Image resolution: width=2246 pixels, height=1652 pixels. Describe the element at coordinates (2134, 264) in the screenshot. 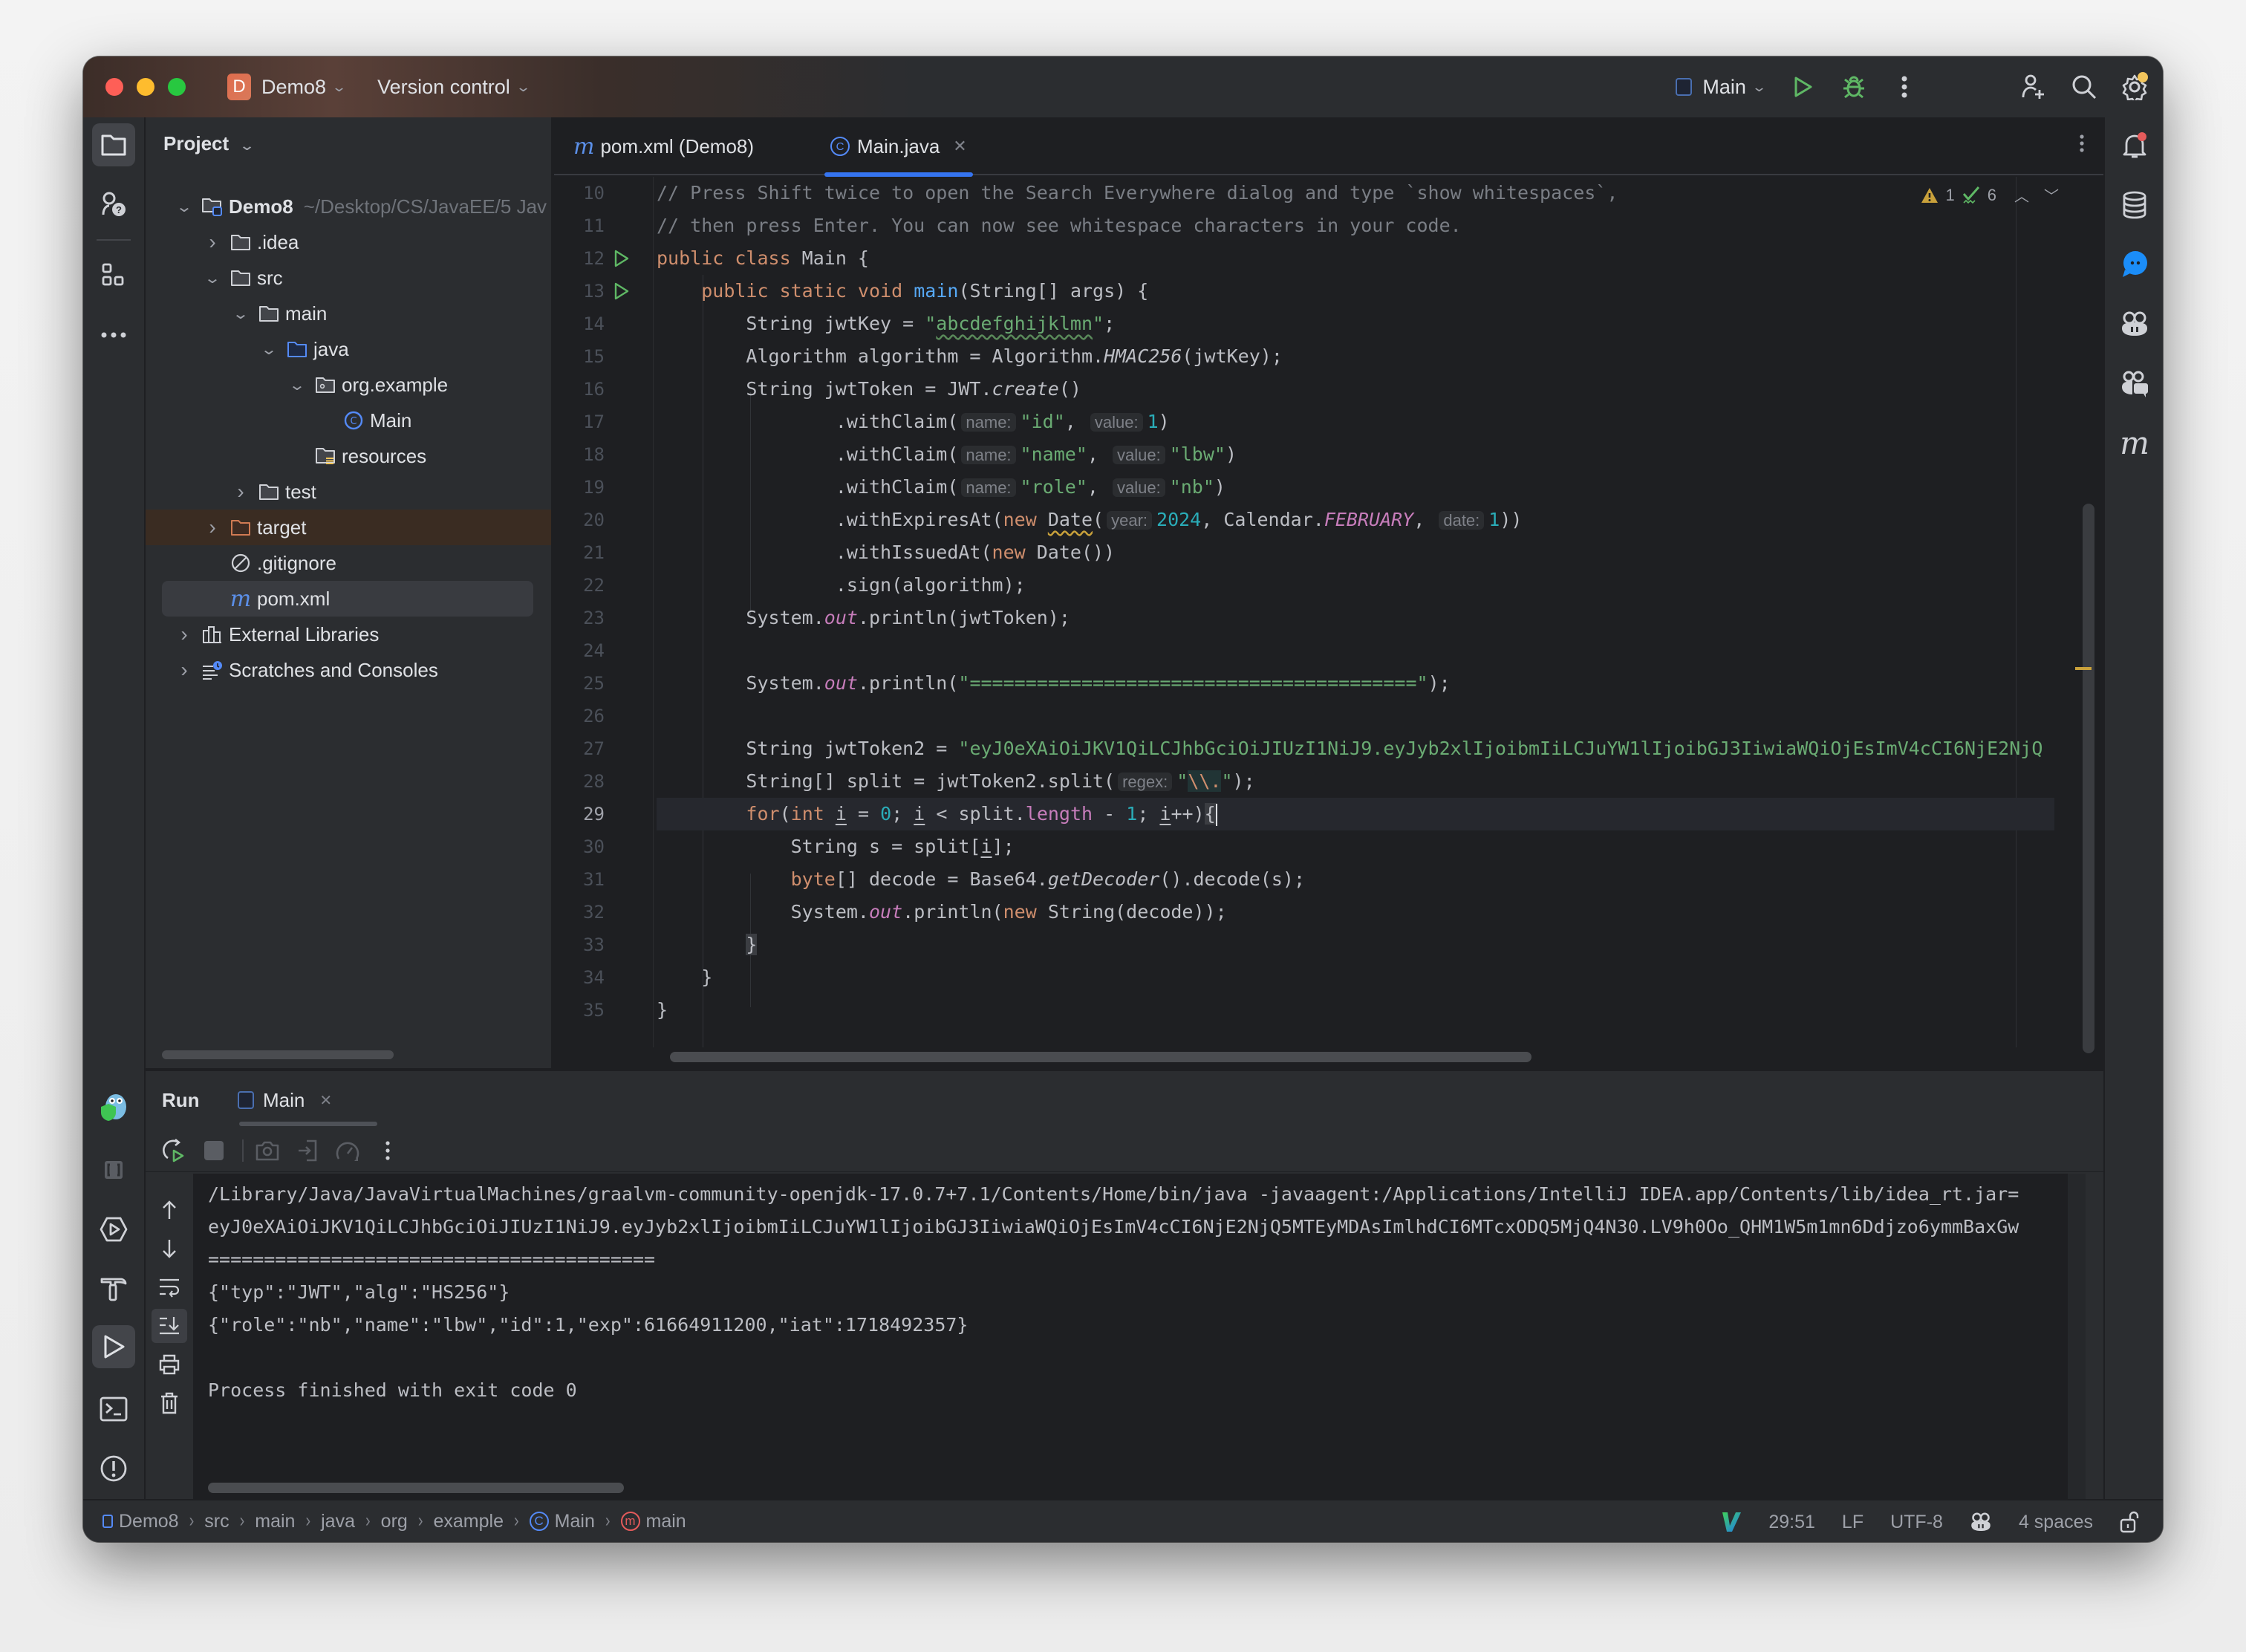

I see `chat-button` at that location.